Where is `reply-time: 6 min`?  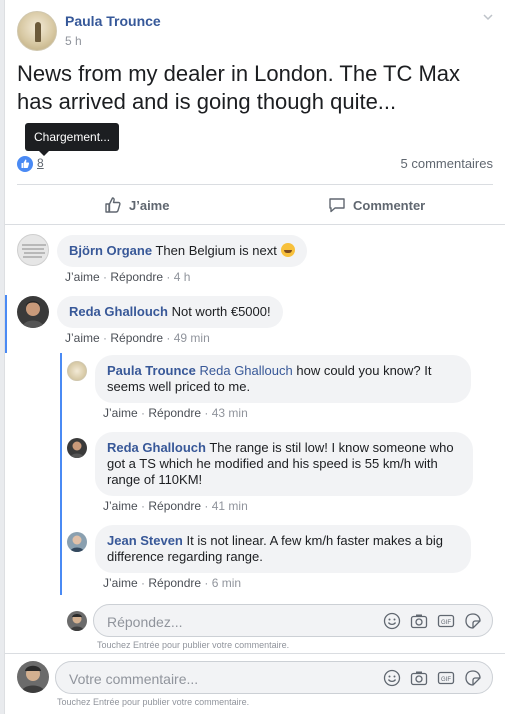 reply-time: 6 min is located at coordinates (226, 583).